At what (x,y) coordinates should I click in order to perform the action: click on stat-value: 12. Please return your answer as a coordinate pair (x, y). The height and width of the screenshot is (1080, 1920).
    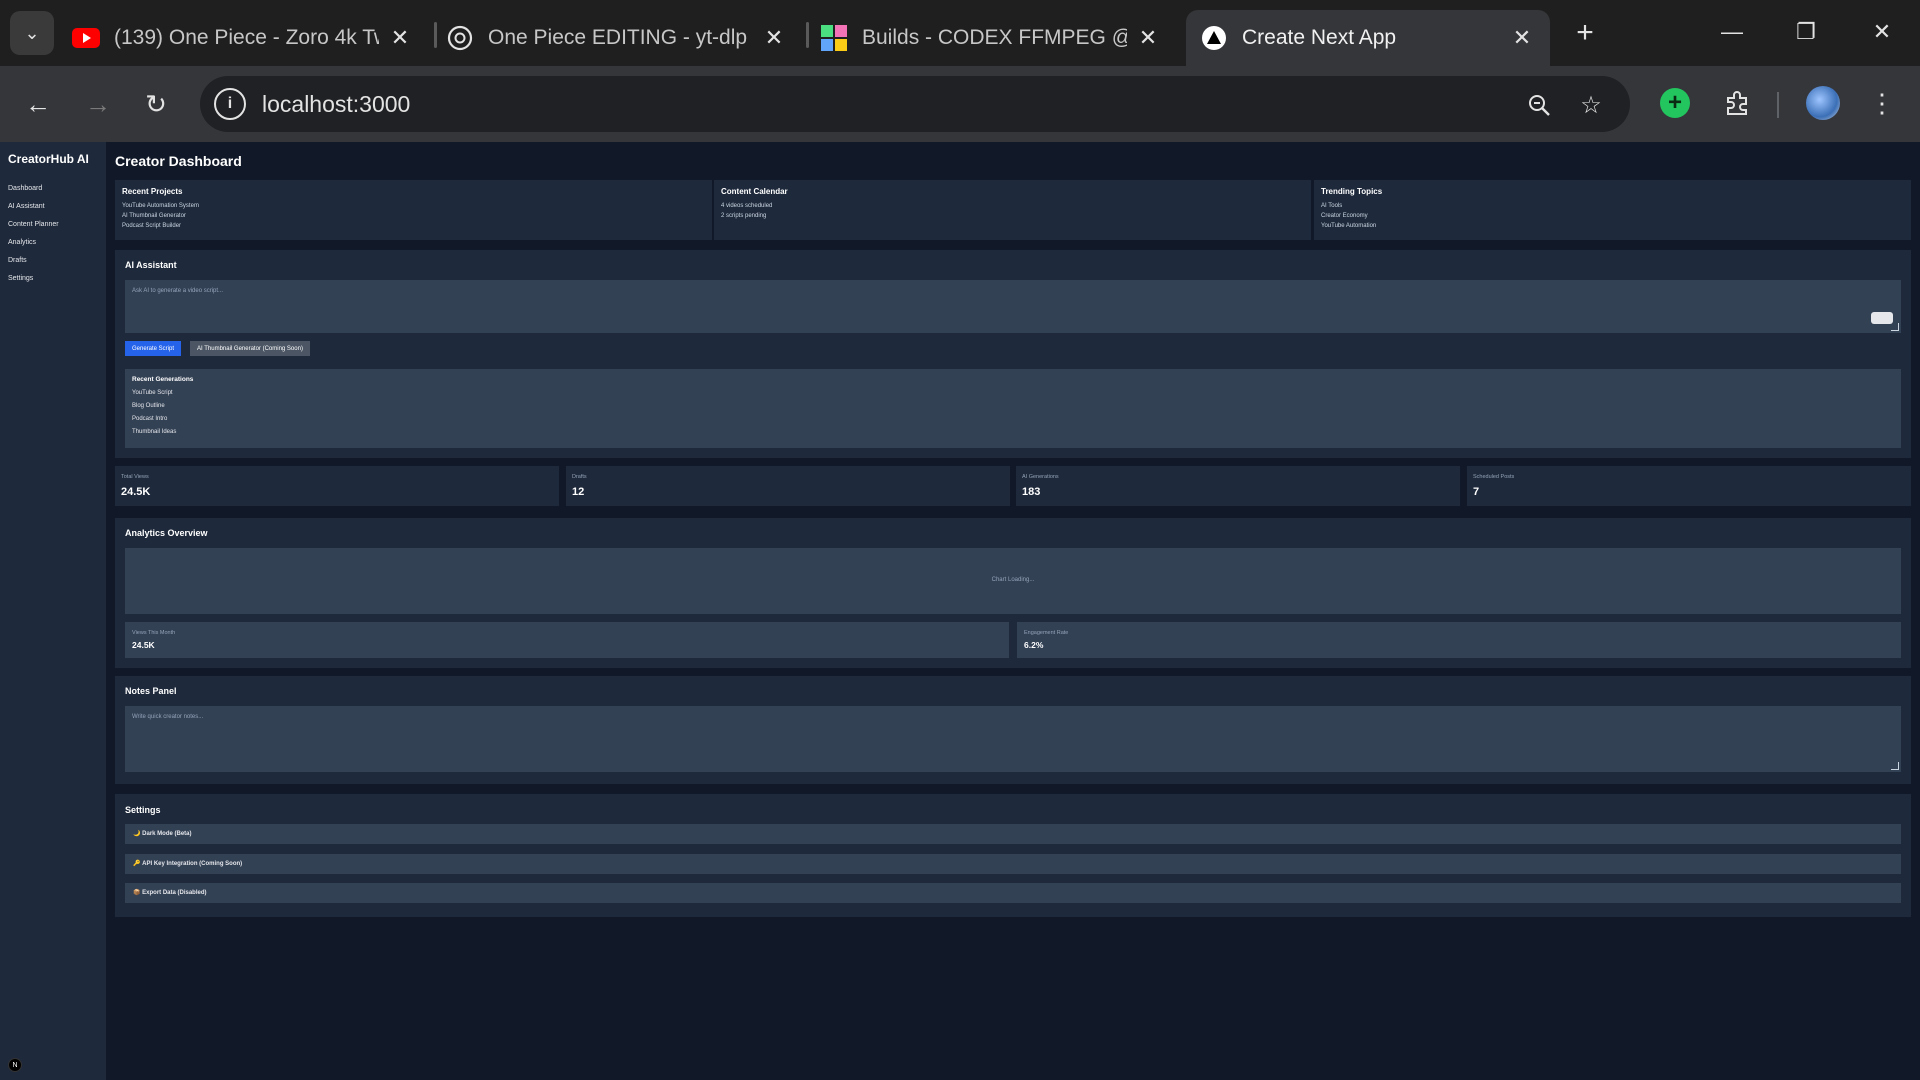
    Looking at the image, I should click on (578, 492).